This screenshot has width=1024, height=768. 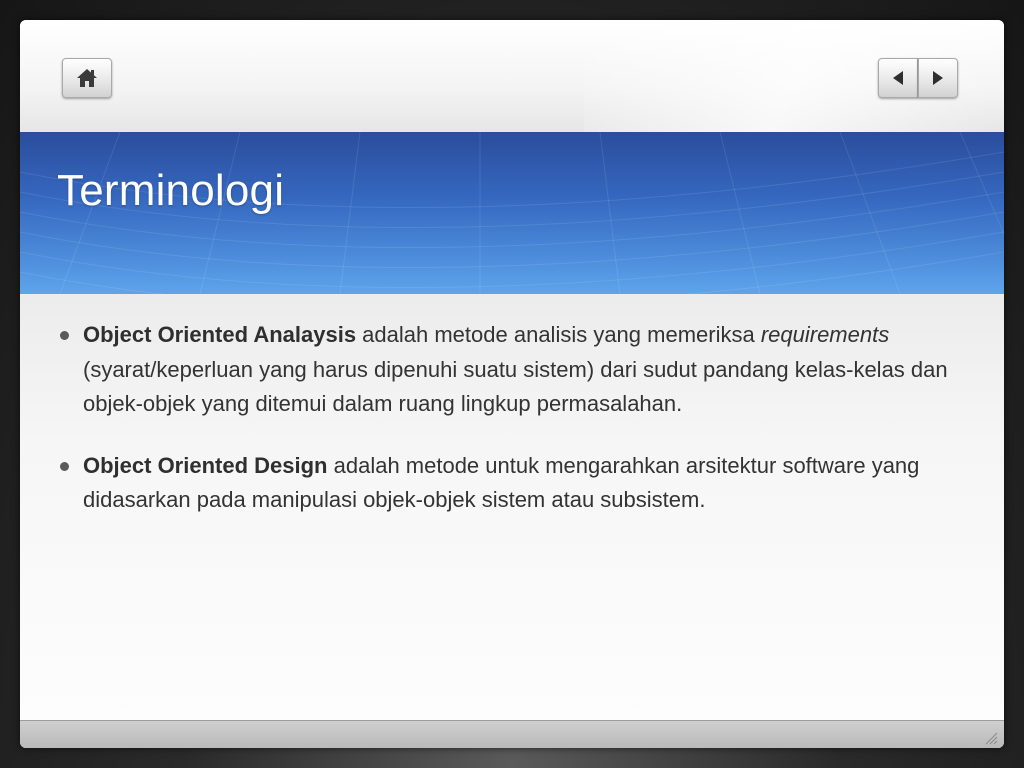 I want to click on bullet-emphasis: requirements, so click(x=825, y=334).